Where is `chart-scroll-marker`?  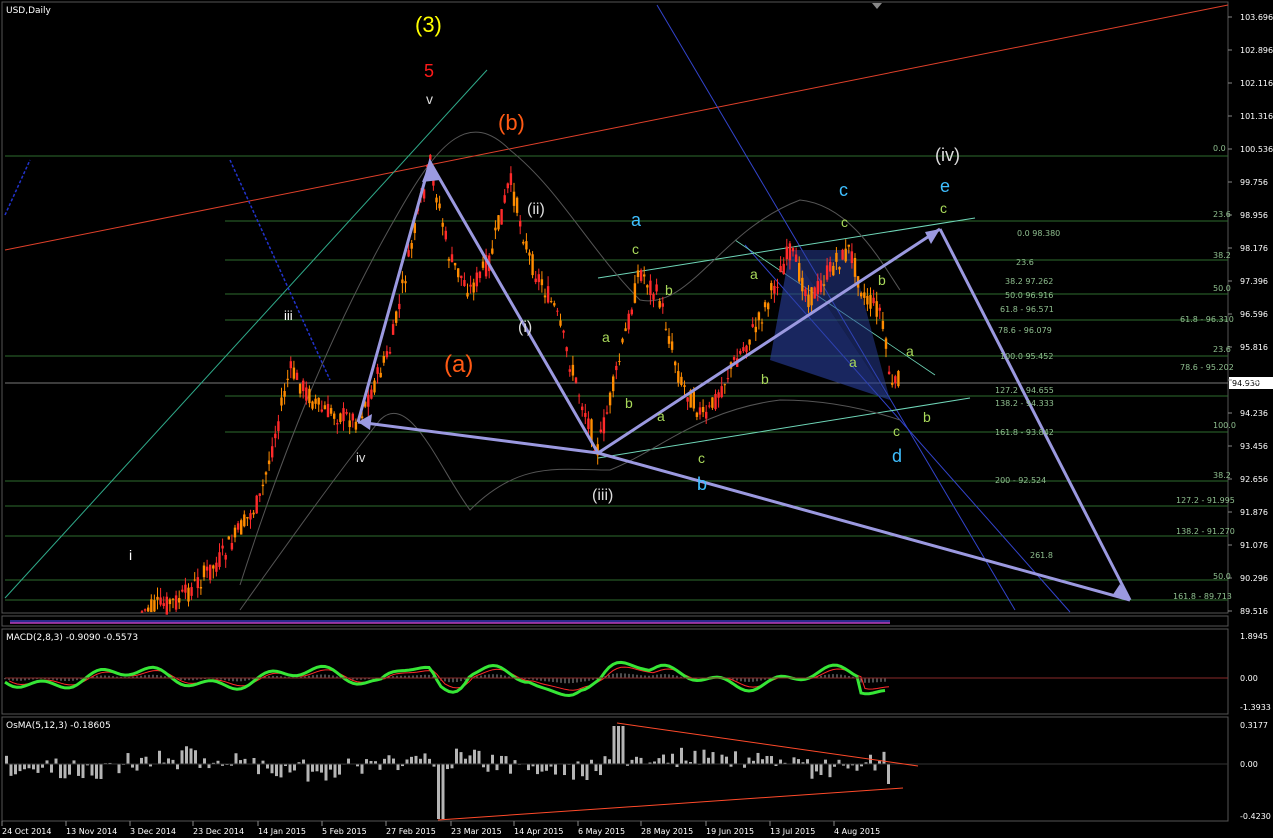
chart-scroll-marker is located at coordinates (877, 6).